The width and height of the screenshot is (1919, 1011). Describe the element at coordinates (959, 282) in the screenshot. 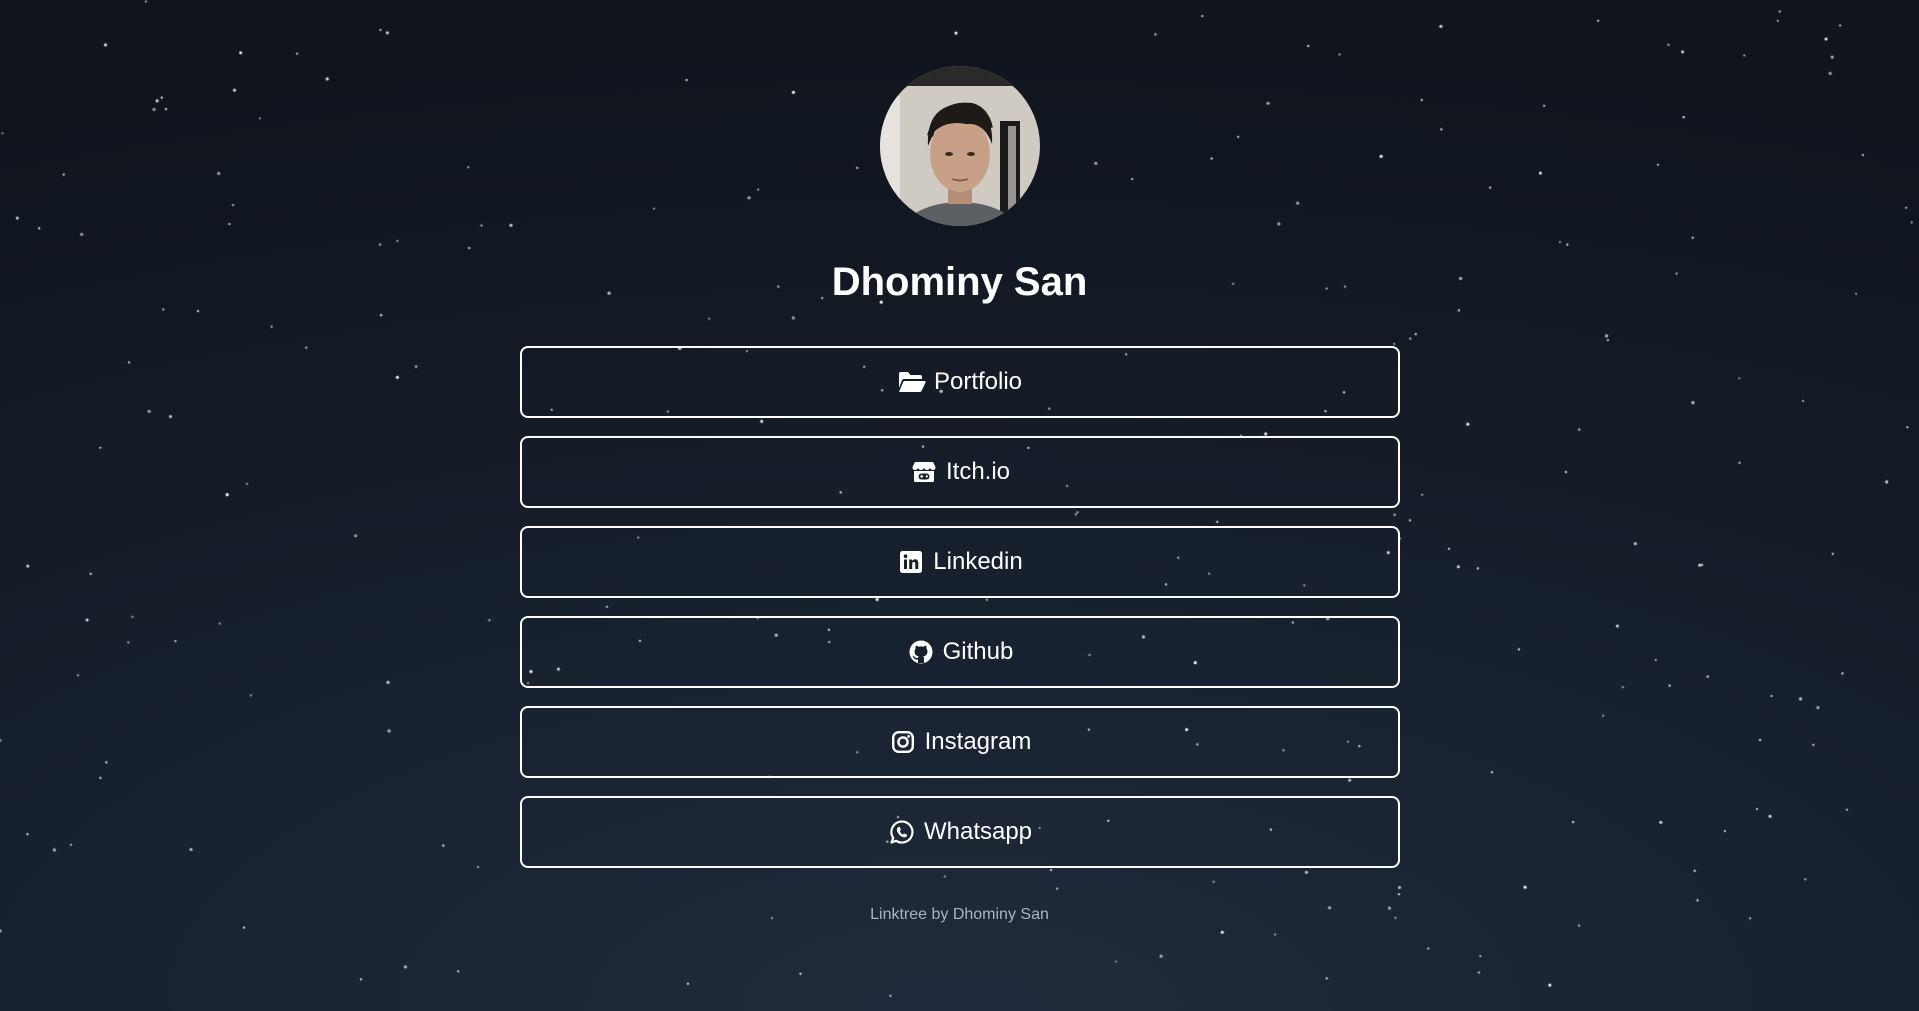

I see `profile-name: Dhominy San` at that location.